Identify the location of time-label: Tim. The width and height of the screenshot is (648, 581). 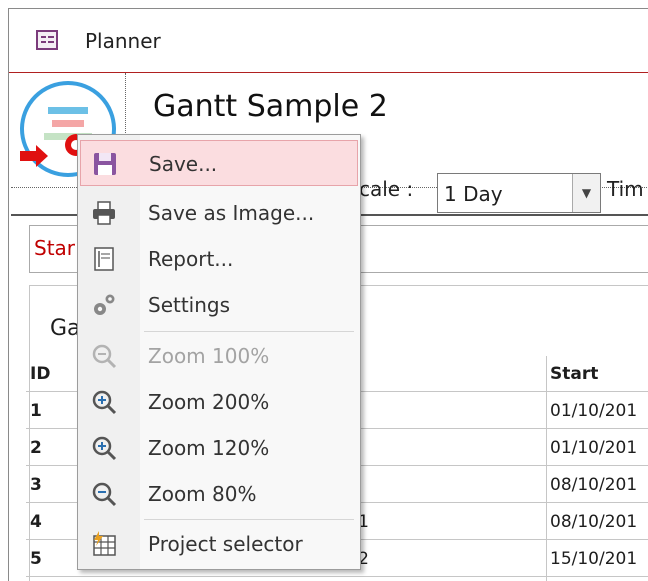
(625, 189).